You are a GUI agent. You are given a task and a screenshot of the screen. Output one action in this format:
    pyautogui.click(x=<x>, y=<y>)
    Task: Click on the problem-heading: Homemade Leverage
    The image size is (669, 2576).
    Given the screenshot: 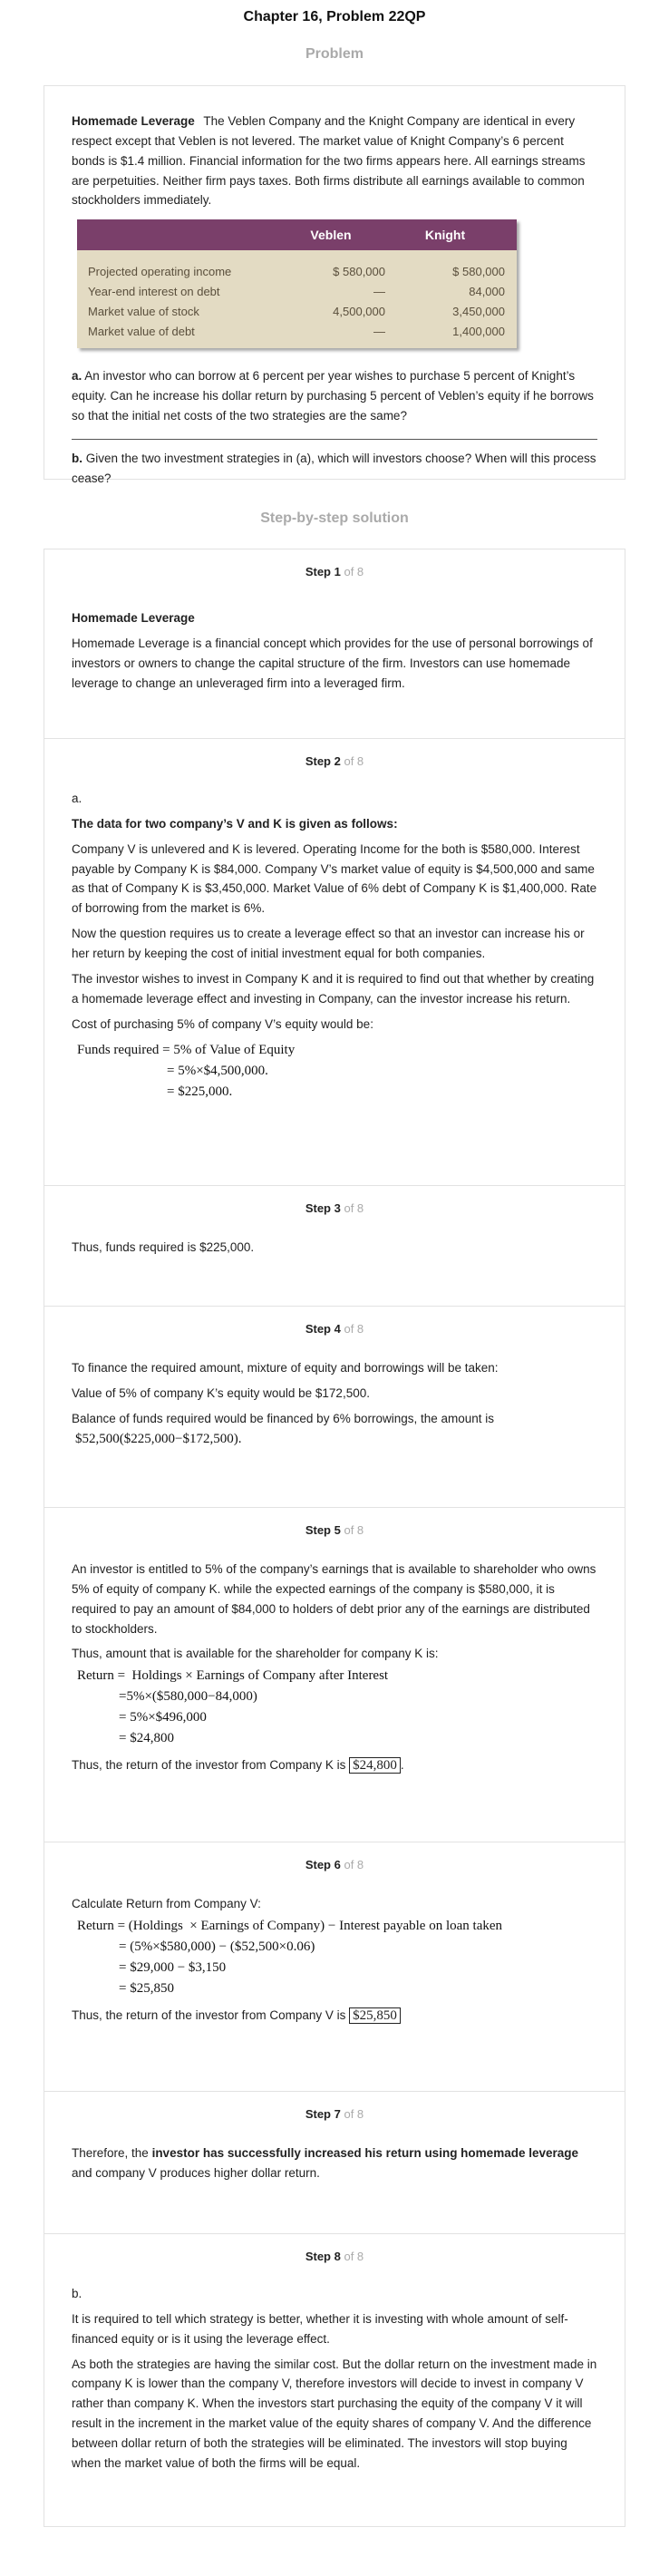 What is the action you would take?
    pyautogui.click(x=133, y=121)
    